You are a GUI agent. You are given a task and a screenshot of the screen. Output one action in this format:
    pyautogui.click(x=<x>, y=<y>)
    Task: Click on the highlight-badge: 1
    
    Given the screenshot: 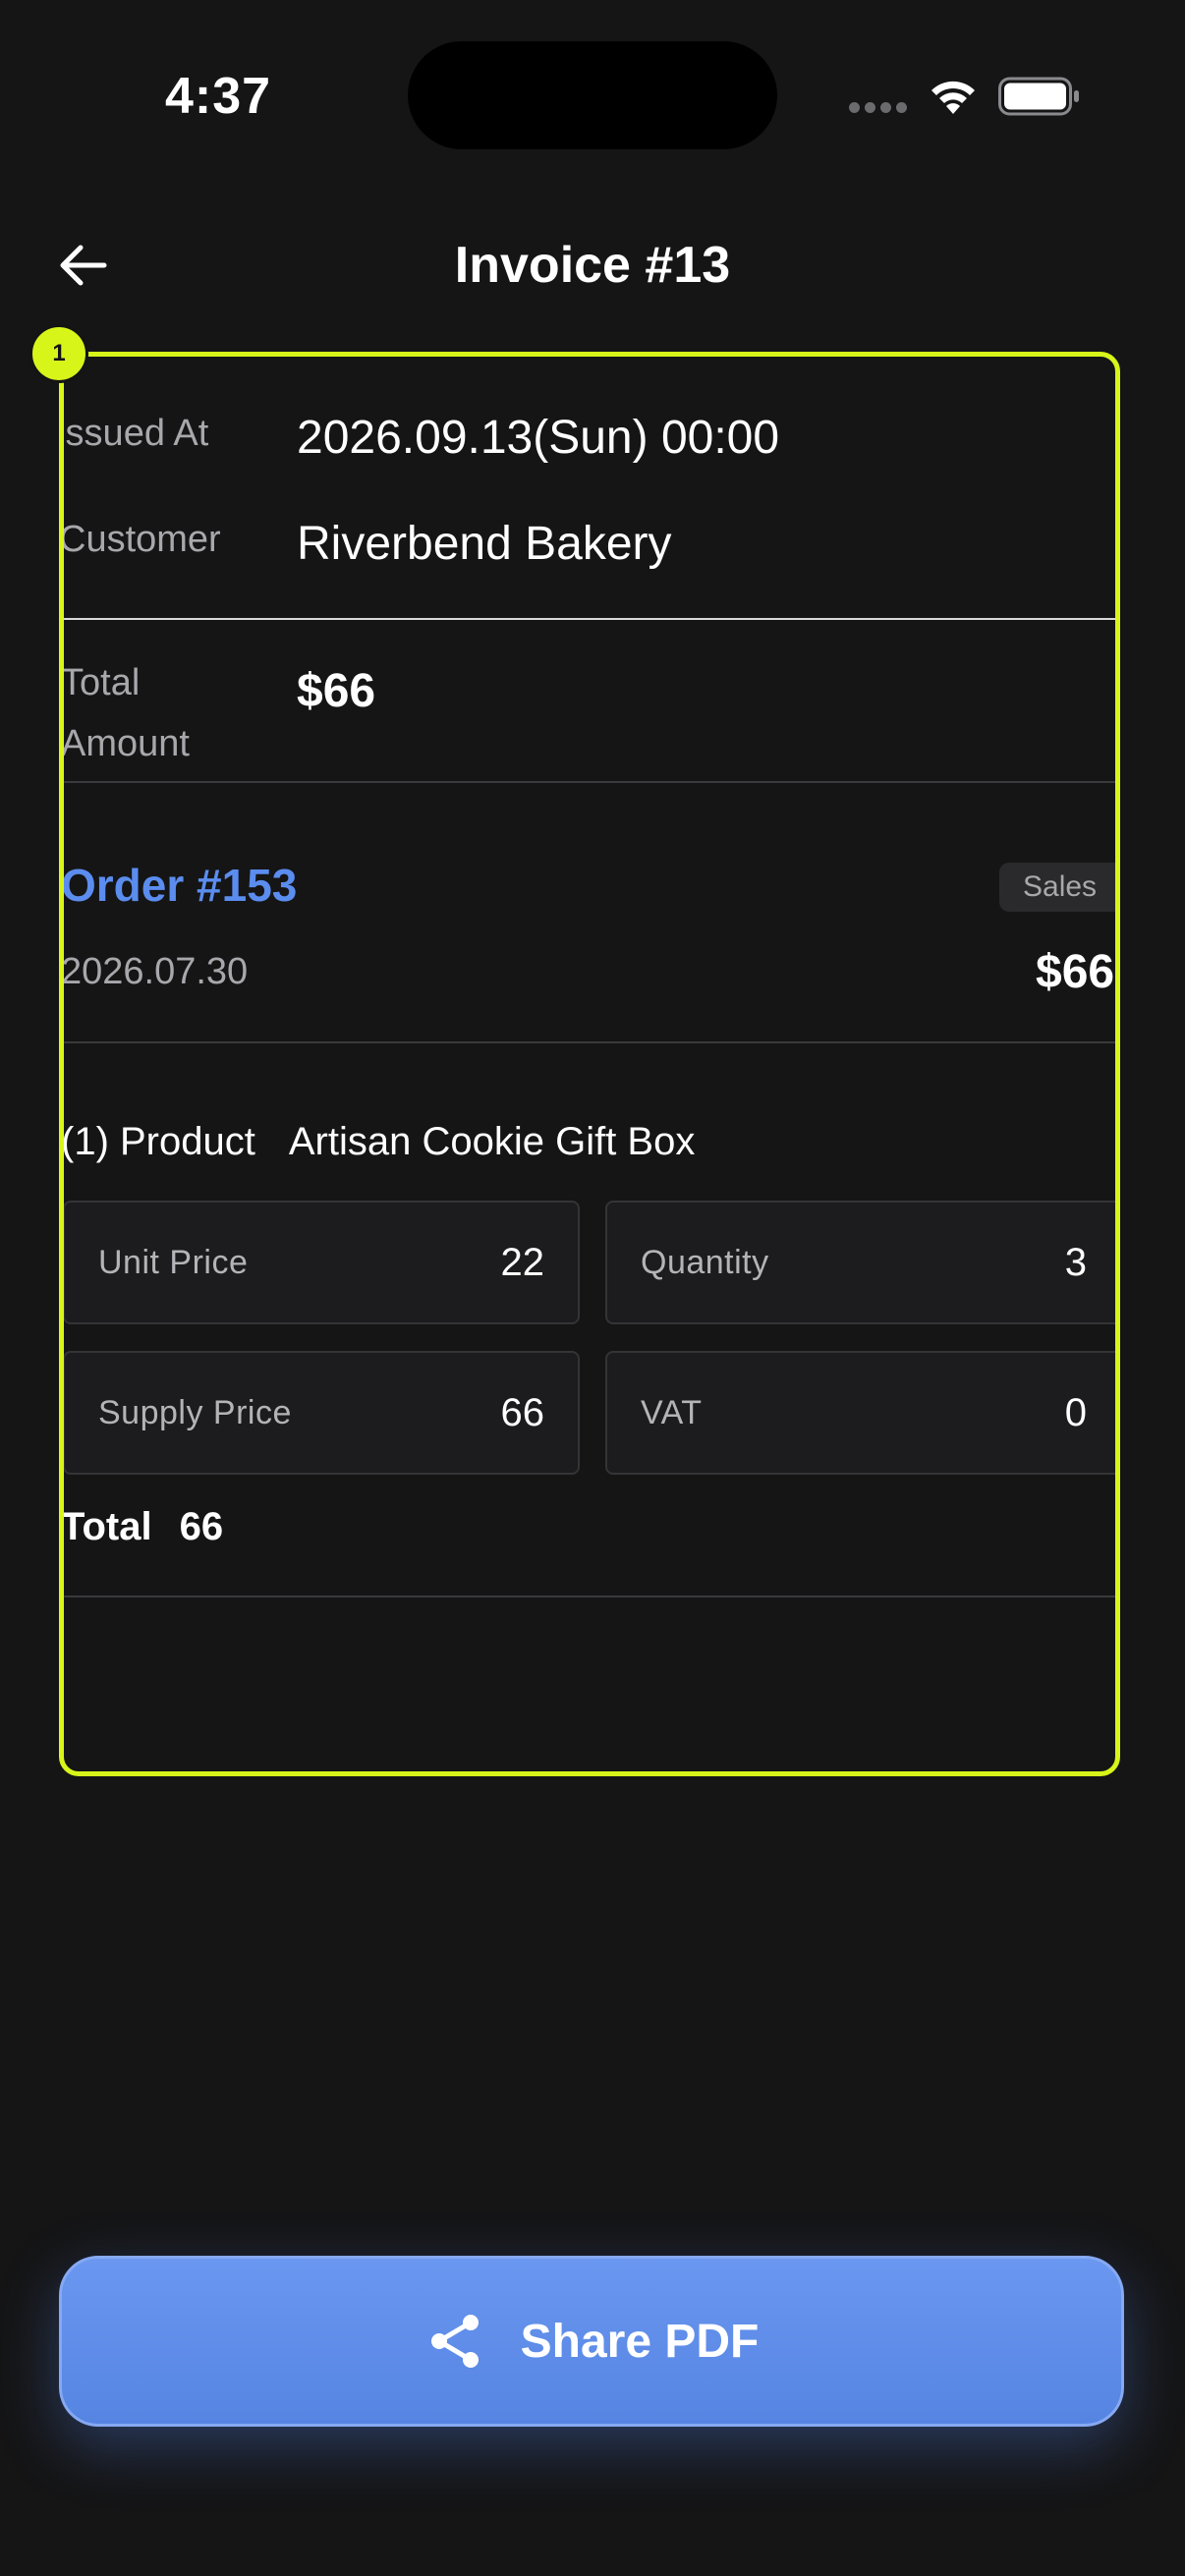 What is the action you would take?
    pyautogui.click(x=59, y=353)
    